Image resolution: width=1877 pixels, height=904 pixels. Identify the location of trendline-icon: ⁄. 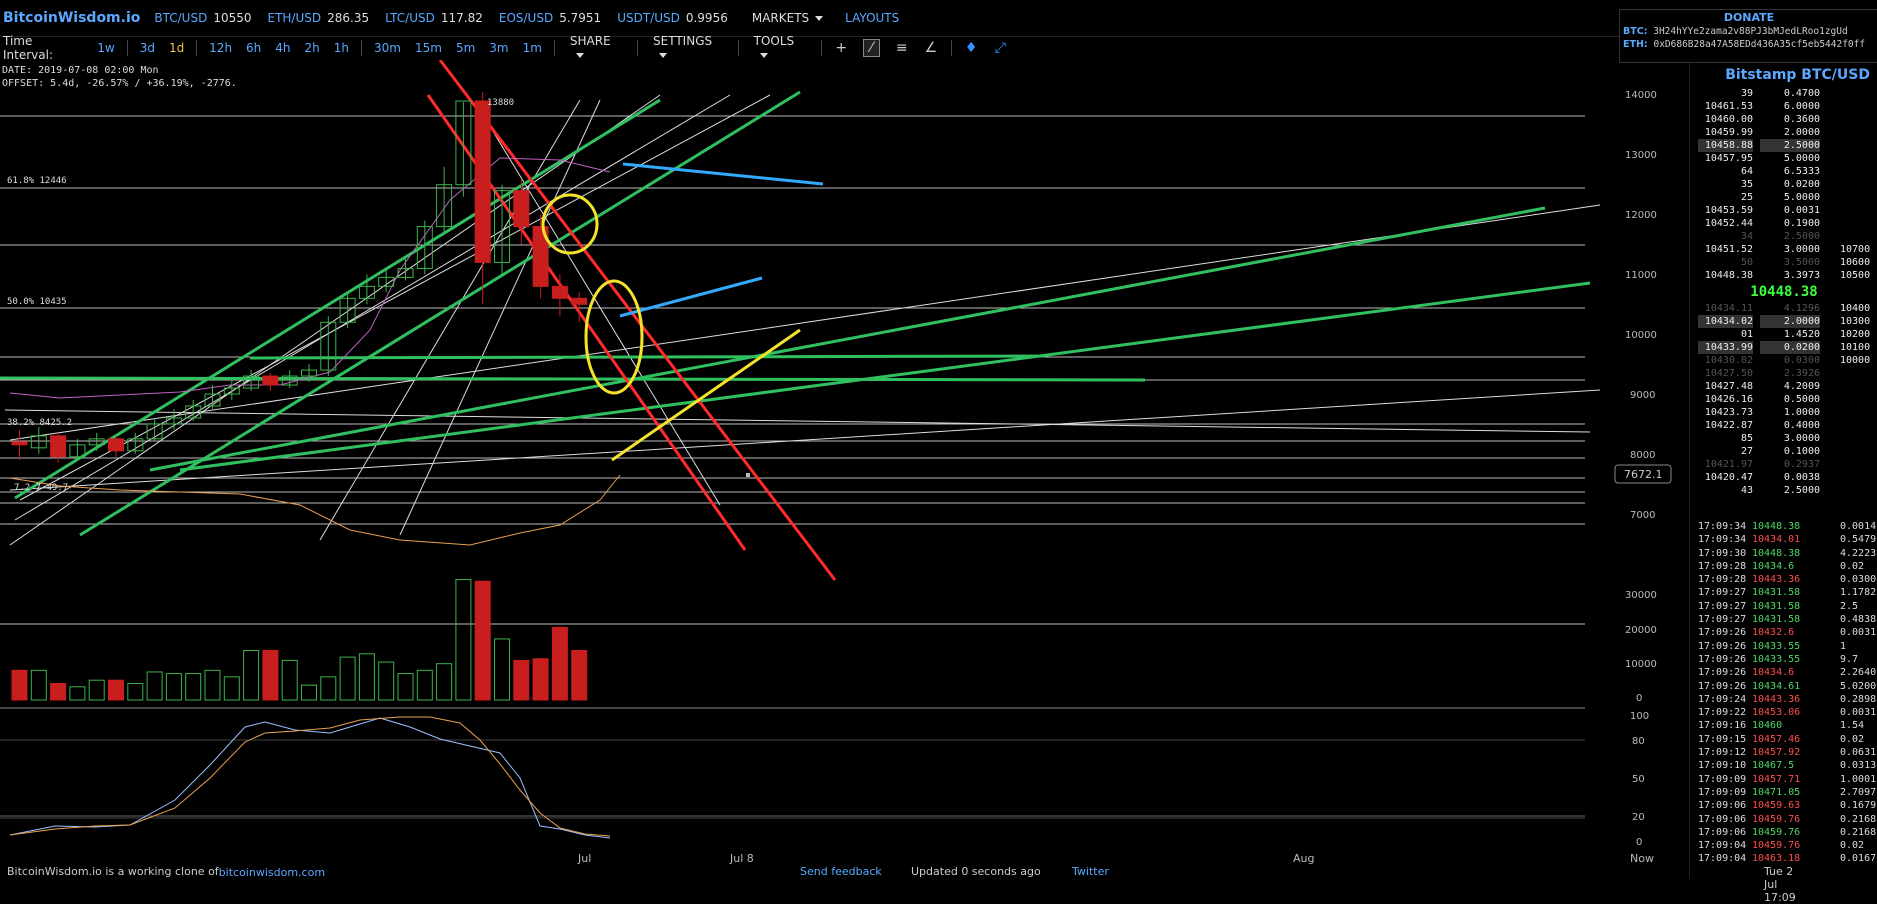
(871, 48).